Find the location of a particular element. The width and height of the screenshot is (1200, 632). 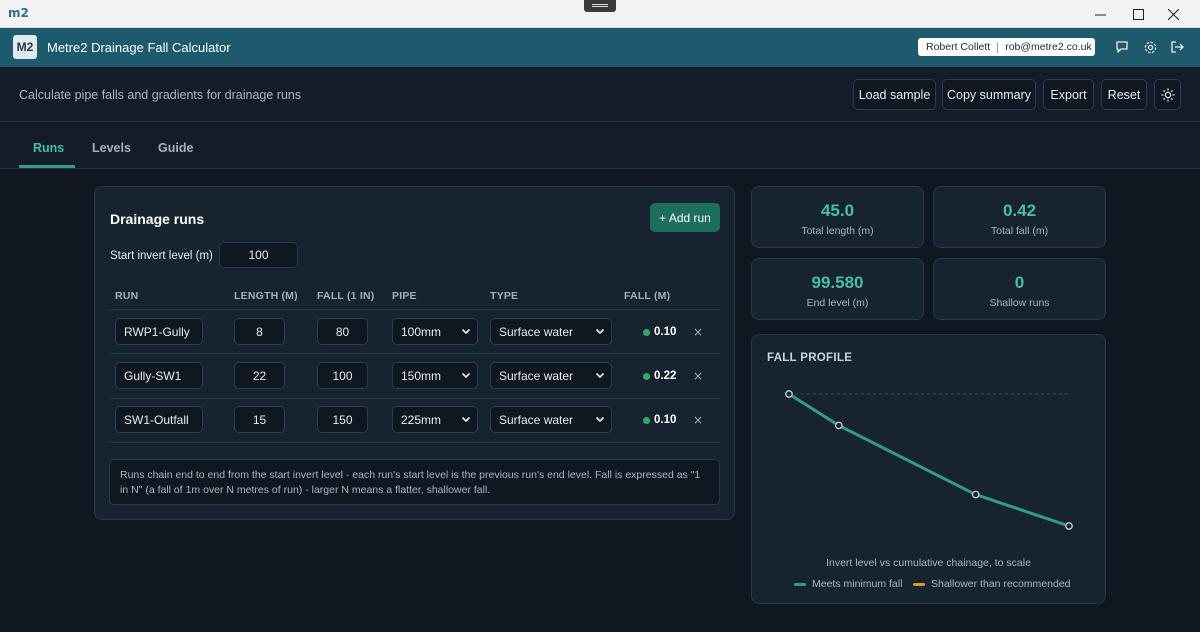

close-icon is located at coordinates (1173, 14).